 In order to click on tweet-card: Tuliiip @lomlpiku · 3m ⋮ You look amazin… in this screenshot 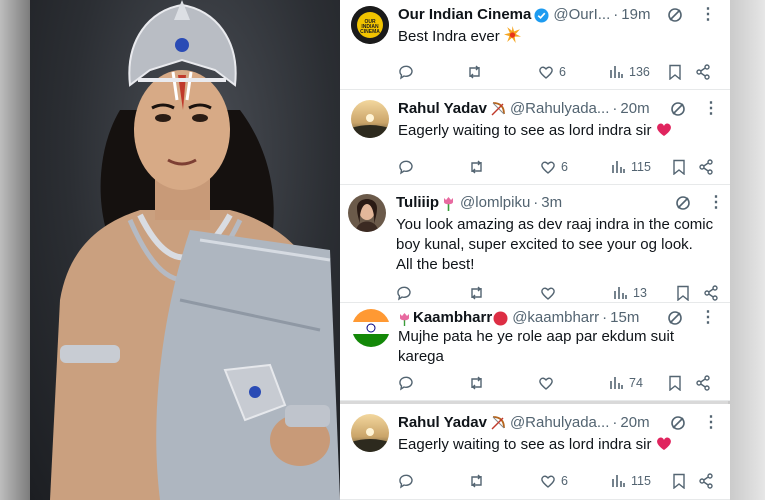, I will do `click(535, 244)`.